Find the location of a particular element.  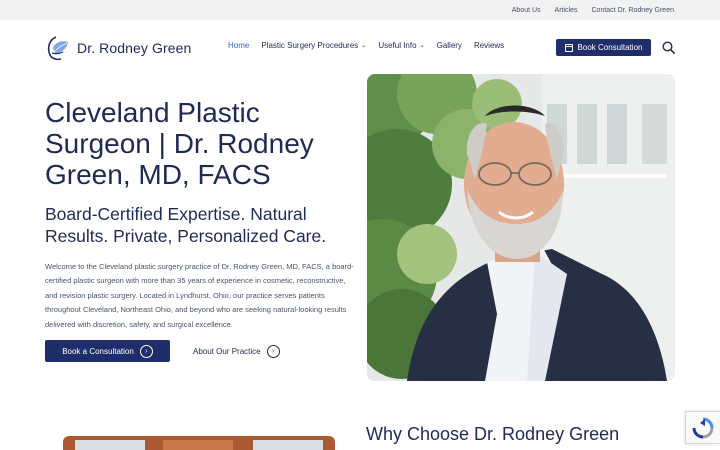

nav-plastic-surgery-procedures: Plastic Surgery Procedures ⌄ is located at coordinates (313, 45).